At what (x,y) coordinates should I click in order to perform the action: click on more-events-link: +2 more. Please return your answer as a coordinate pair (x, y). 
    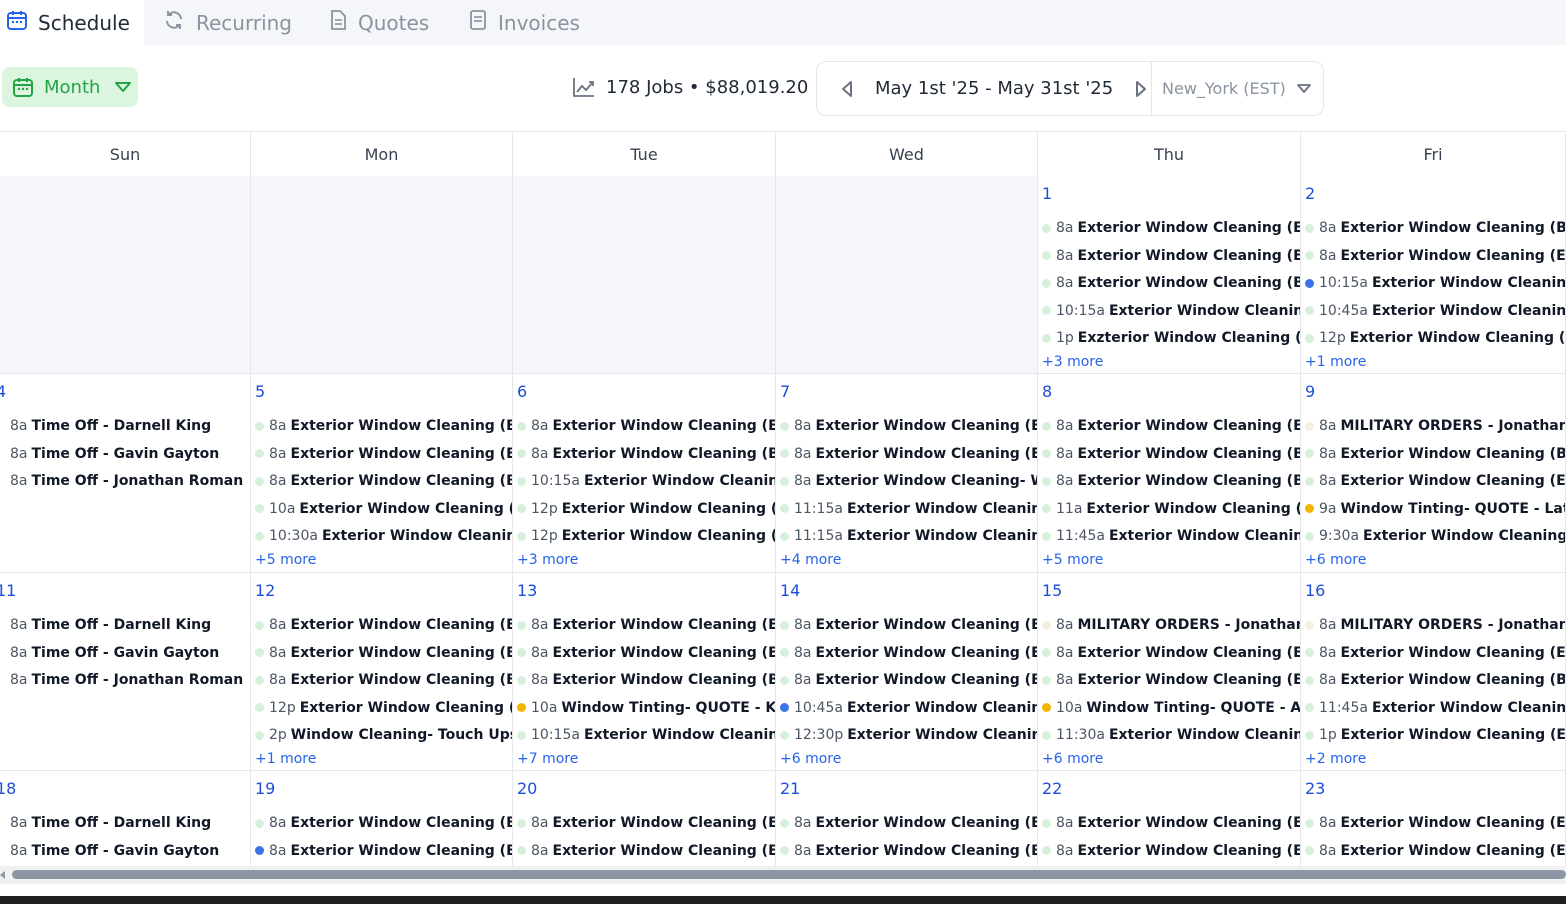
    Looking at the image, I should click on (1335, 759).